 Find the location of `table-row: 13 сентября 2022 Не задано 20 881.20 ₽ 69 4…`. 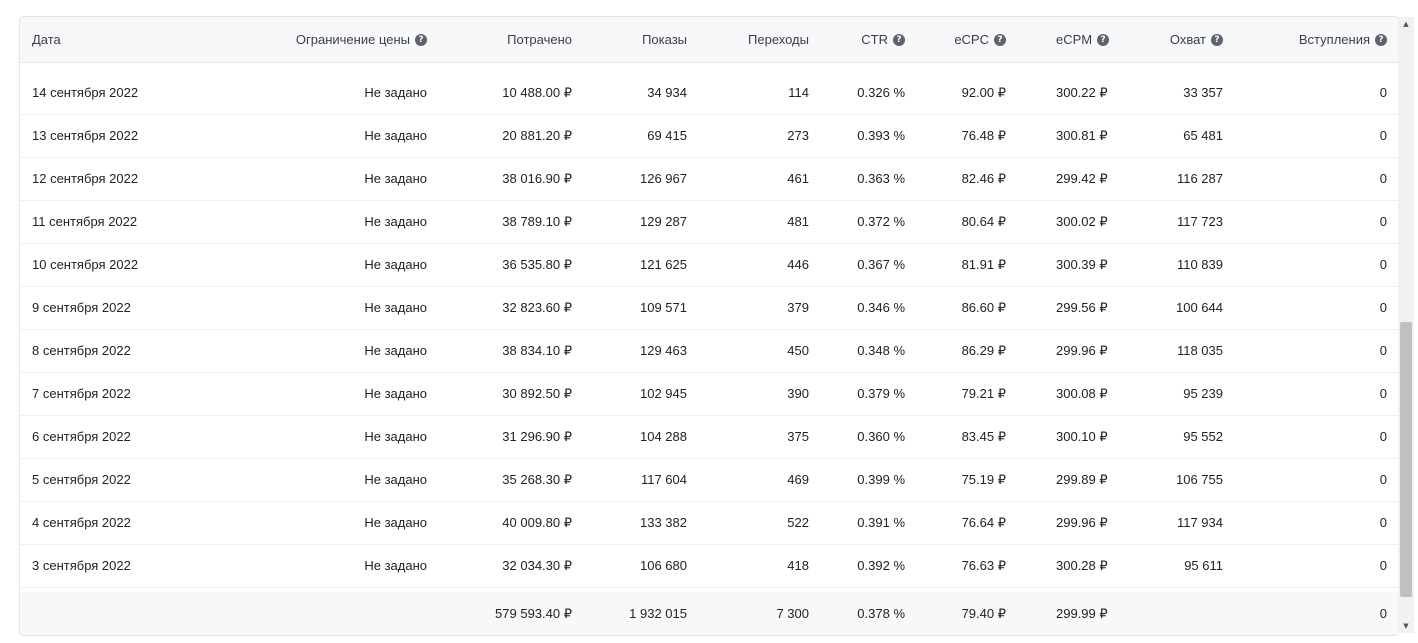

table-row: 13 сентября 2022 Не задано 20 881.20 ₽ 69 4… is located at coordinates (709, 136).